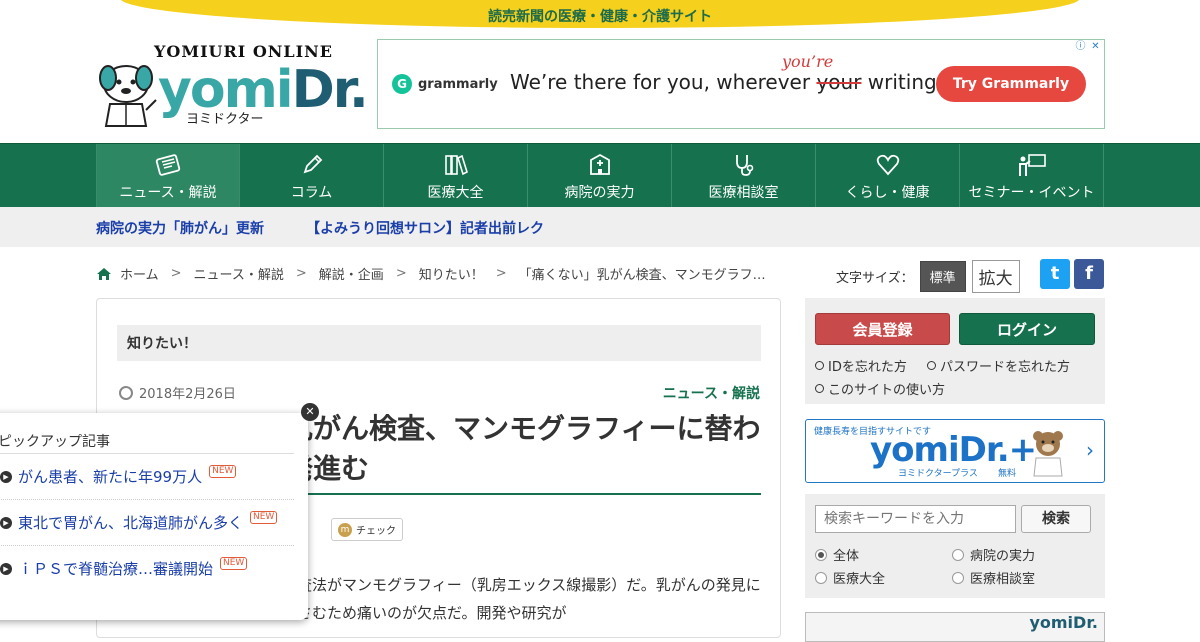 The width and height of the screenshot is (1200, 642). Describe the element at coordinates (839, 82) in the screenshot. I see `ad-text-strike: your` at that location.